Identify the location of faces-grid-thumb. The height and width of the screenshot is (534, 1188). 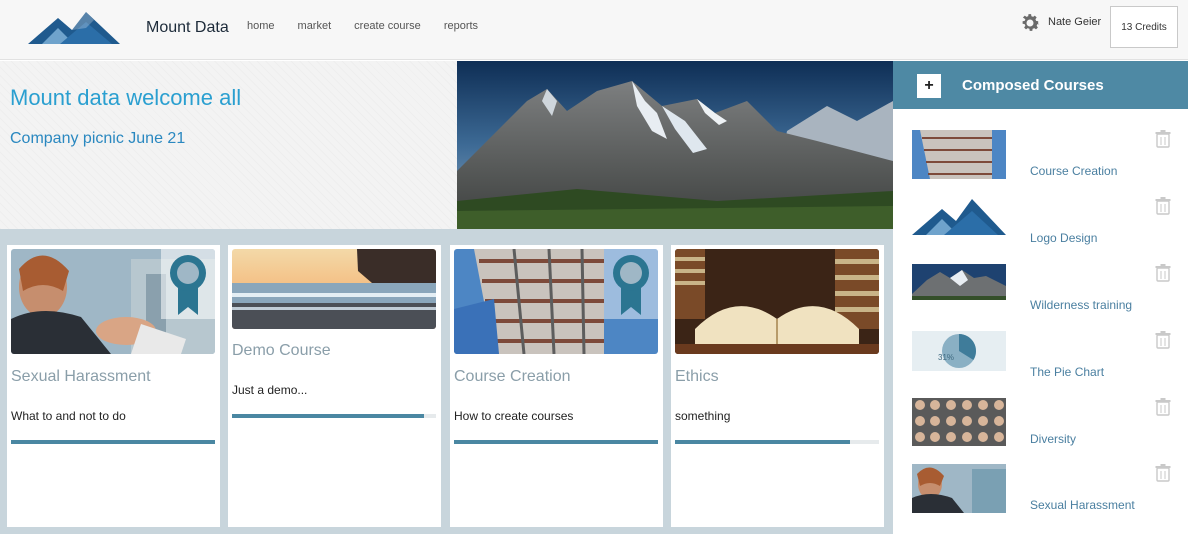
(959, 422).